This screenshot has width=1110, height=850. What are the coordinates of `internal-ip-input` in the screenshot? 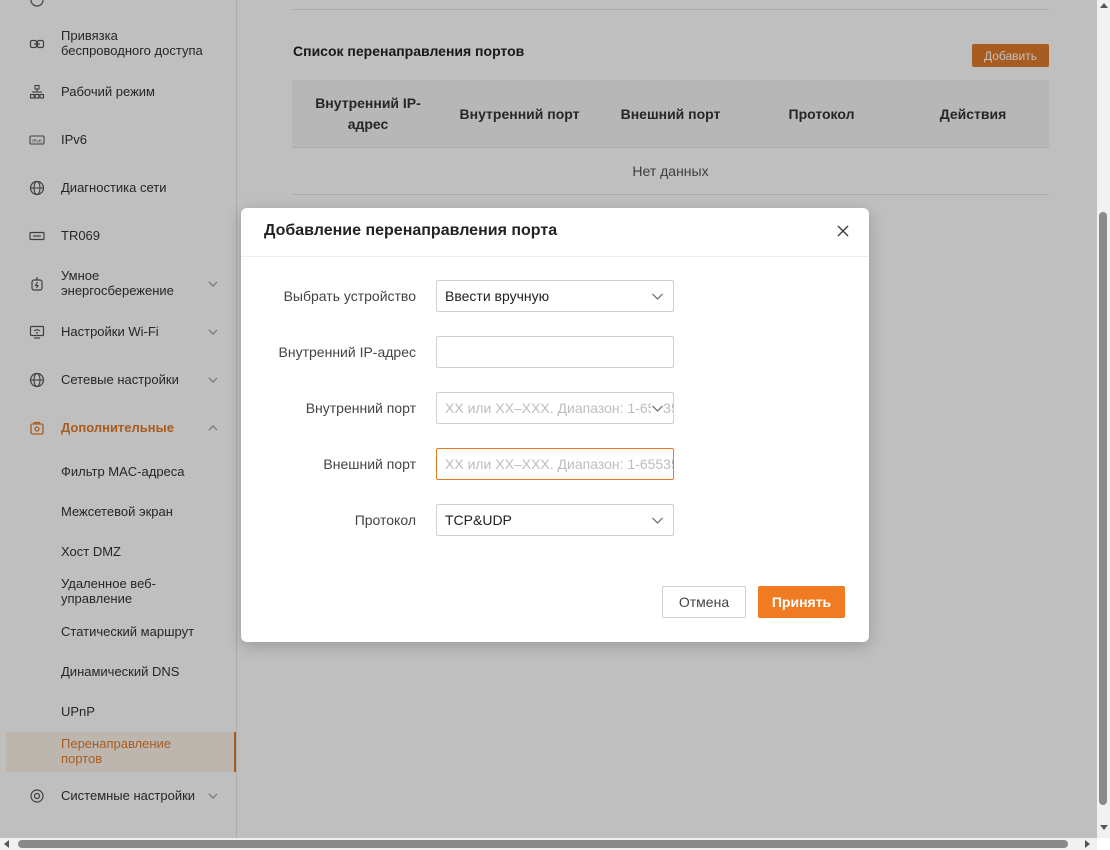 It's located at (559, 352).